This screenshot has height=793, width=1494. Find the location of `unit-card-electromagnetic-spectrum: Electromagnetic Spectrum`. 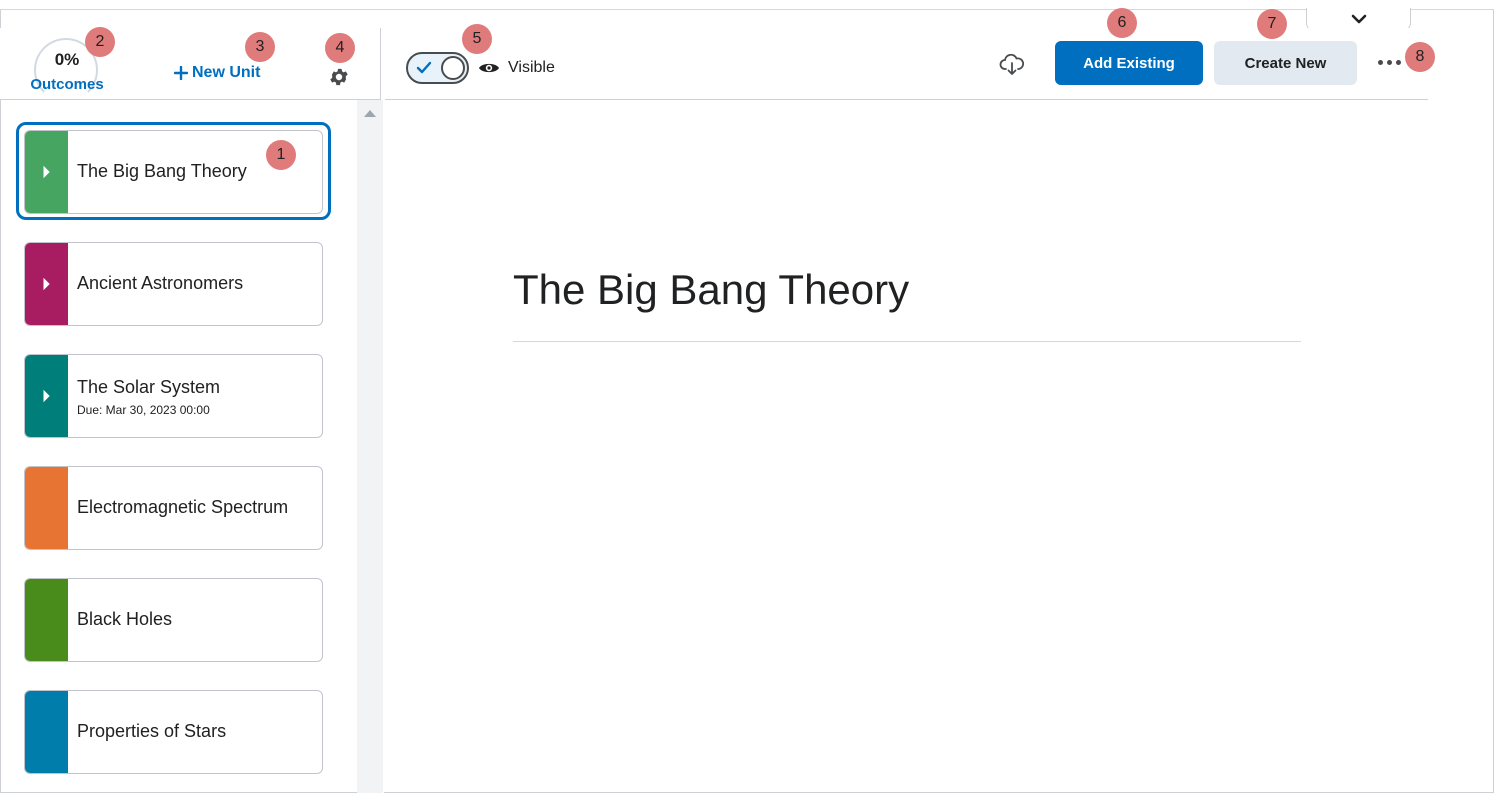

unit-card-electromagnetic-spectrum: Electromagnetic Spectrum is located at coordinates (173, 508).